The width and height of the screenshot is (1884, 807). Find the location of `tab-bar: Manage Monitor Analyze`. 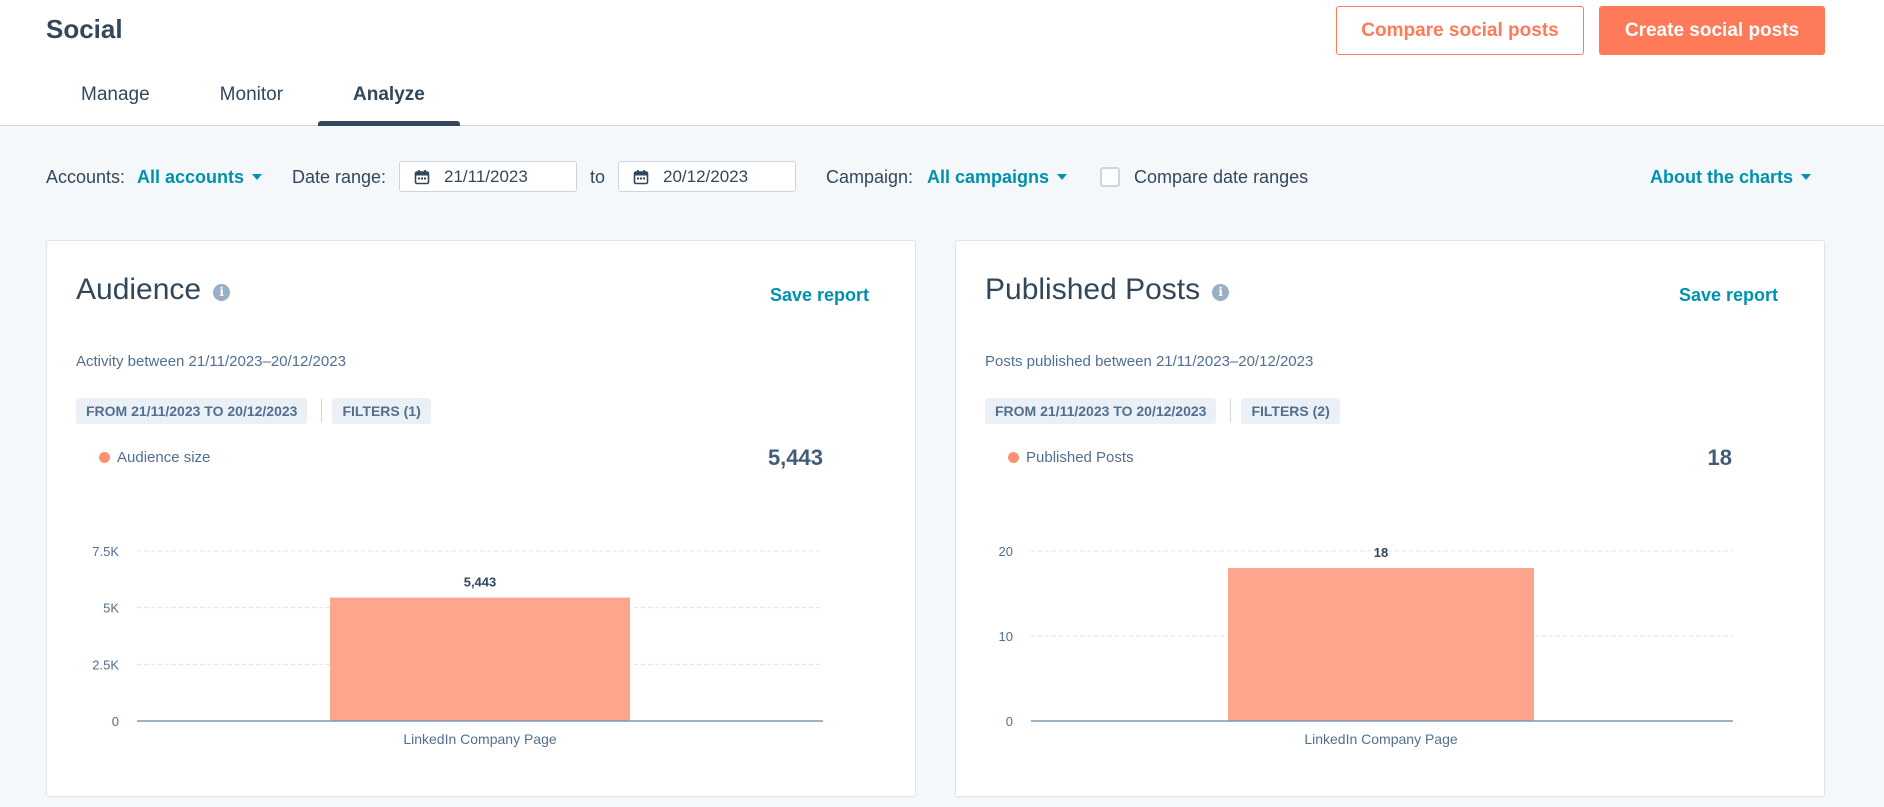

tab-bar: Manage Monitor Analyze is located at coordinates (253, 99).